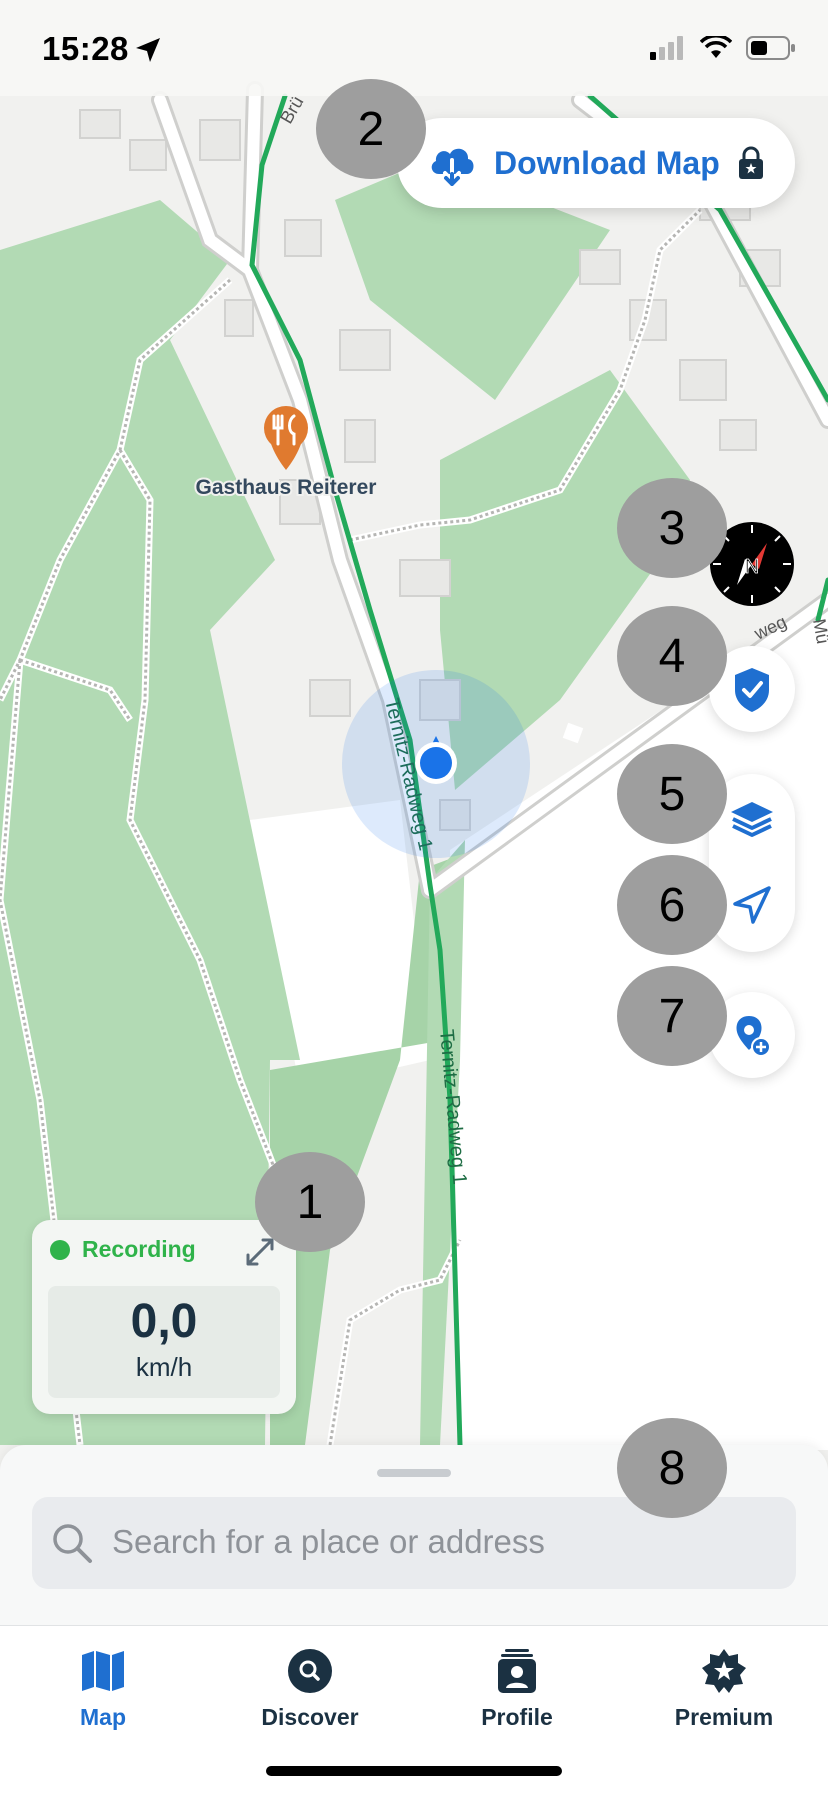 The height and width of the screenshot is (1793, 828). I want to click on tab-discover-label: Discover, so click(310, 1717).